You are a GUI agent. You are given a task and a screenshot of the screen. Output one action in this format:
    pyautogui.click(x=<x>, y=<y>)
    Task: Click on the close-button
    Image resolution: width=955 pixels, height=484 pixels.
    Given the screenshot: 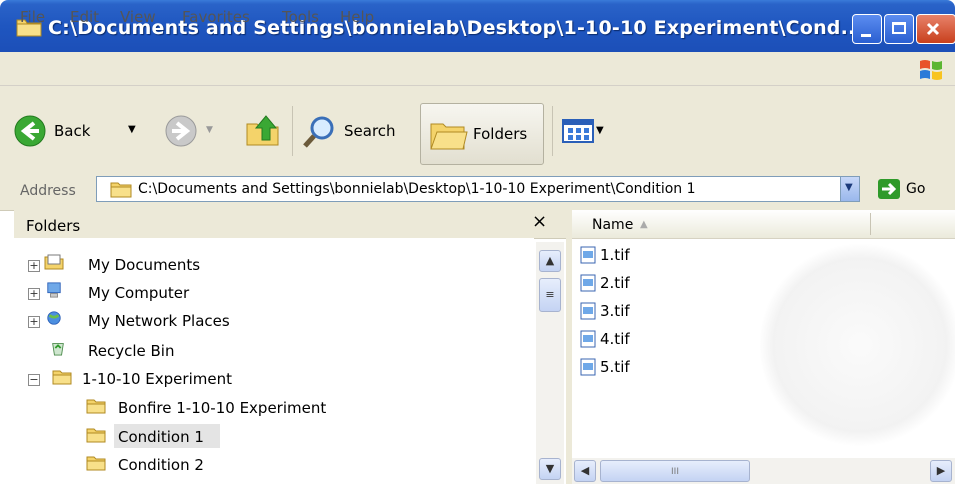 What is the action you would take?
    pyautogui.click(x=935, y=29)
    